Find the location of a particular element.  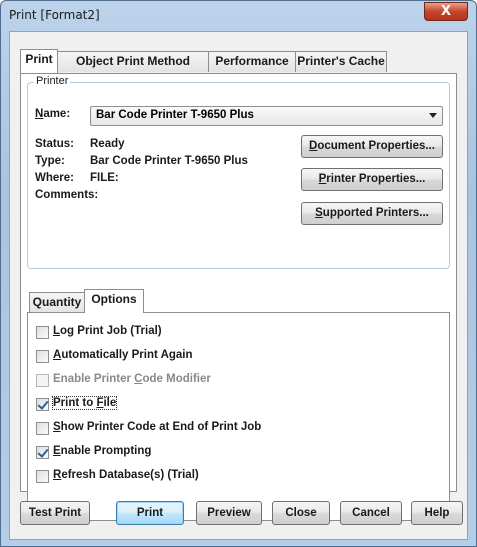

log-print-job-checkbox is located at coordinates (42, 332).